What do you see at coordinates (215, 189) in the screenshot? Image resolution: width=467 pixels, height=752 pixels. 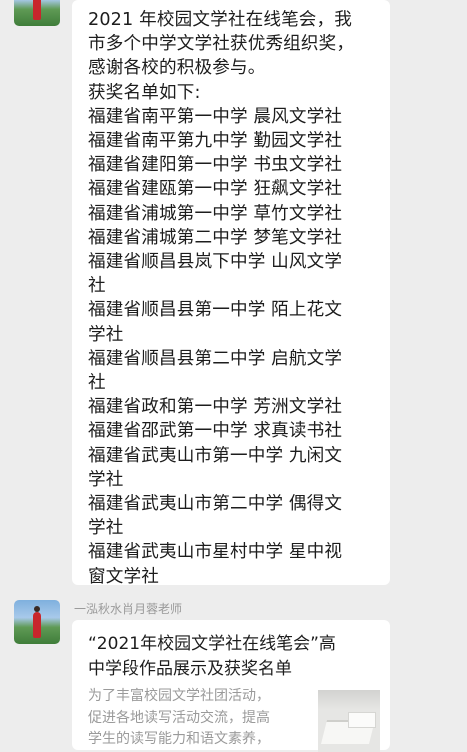 I see `winner-item: 福建省建瓯第一中学 狂飙文学社` at bounding box center [215, 189].